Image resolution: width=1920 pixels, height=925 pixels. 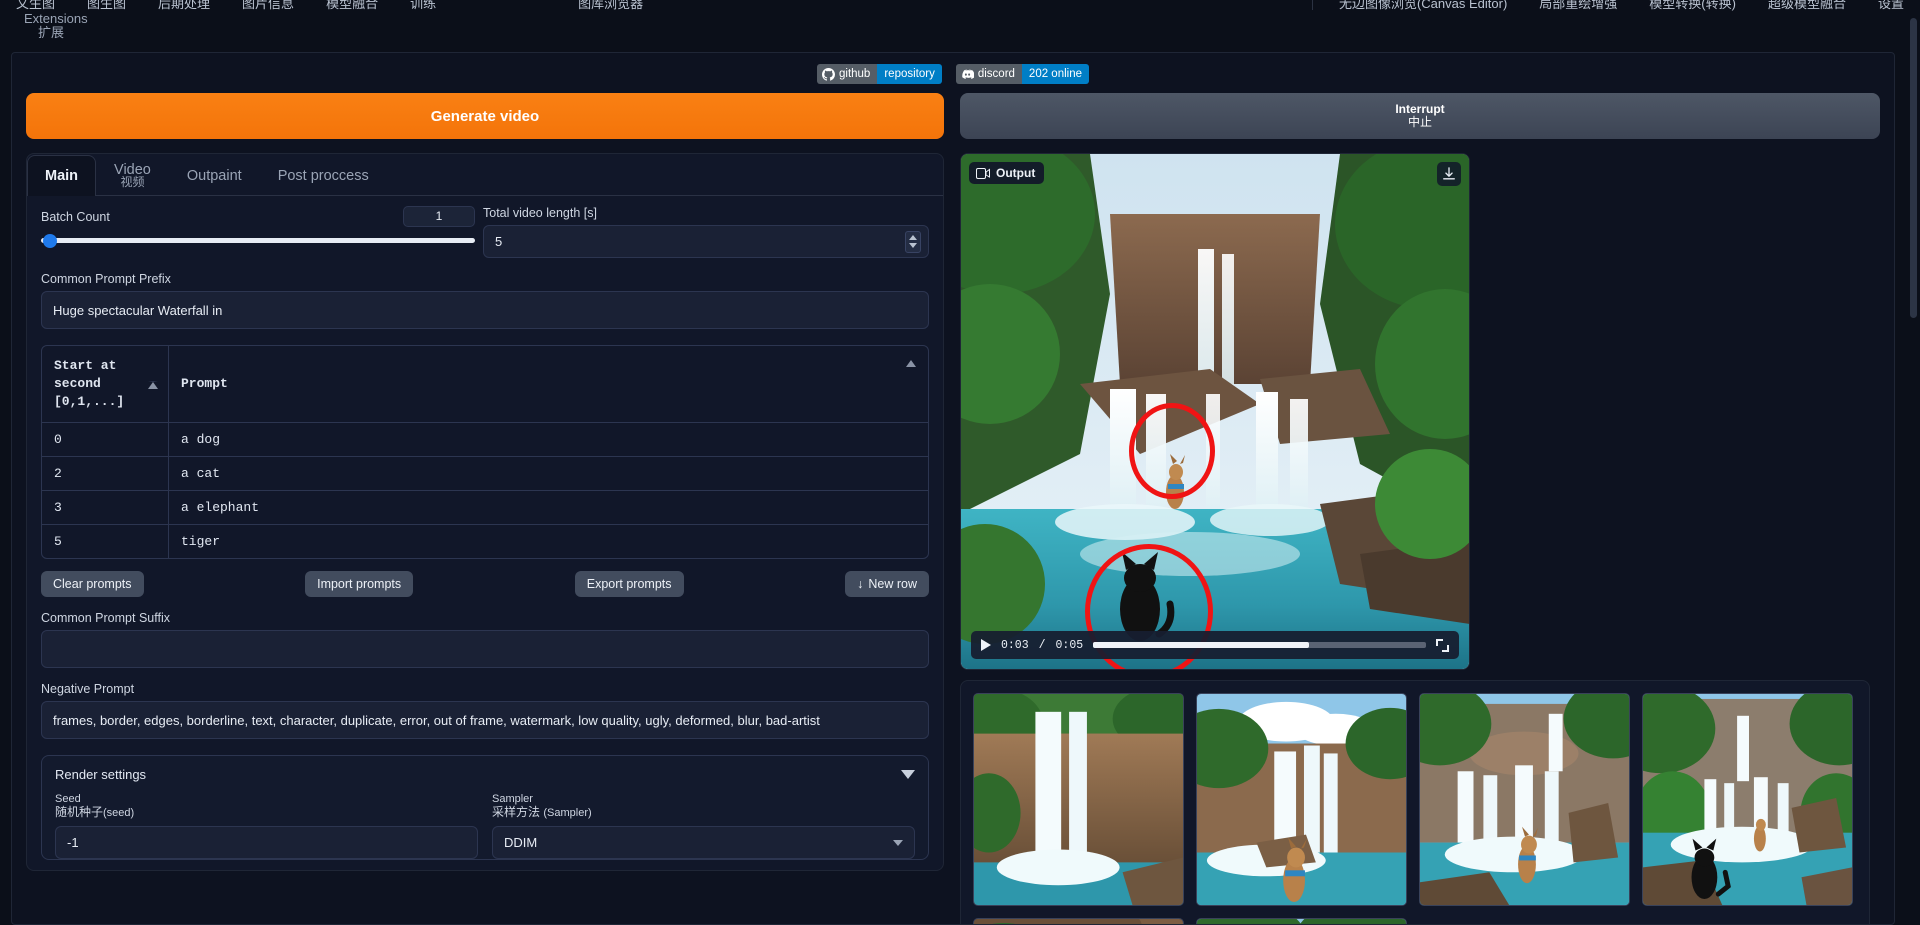 I want to click on row-prompt-cell: tiger, so click(x=548, y=541).